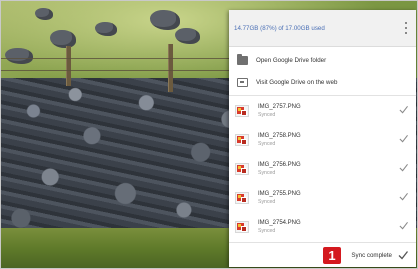  I want to click on file-name: IMG_2755.PNG, so click(279, 193).